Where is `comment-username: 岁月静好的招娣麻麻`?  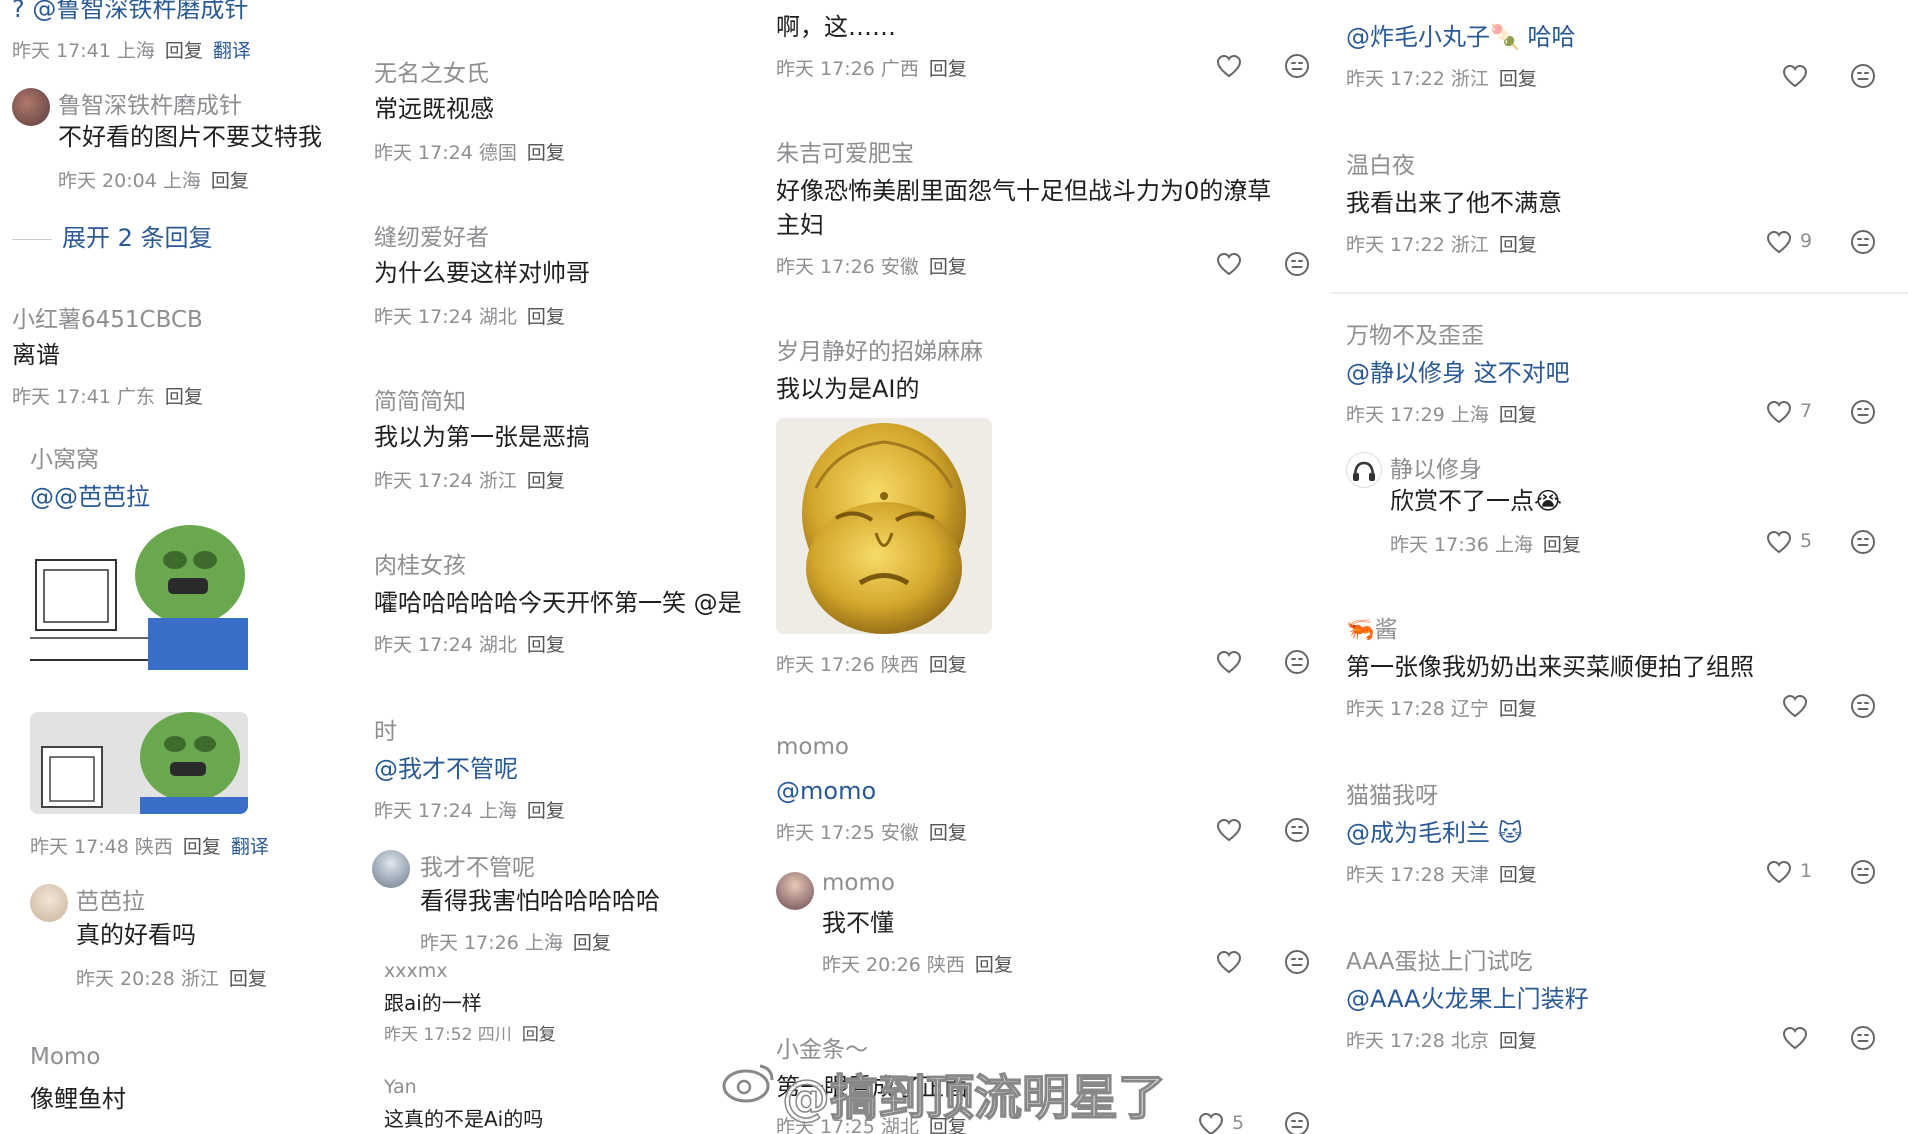
comment-username: 岁月静好的招娣麻麻 is located at coordinates (879, 349).